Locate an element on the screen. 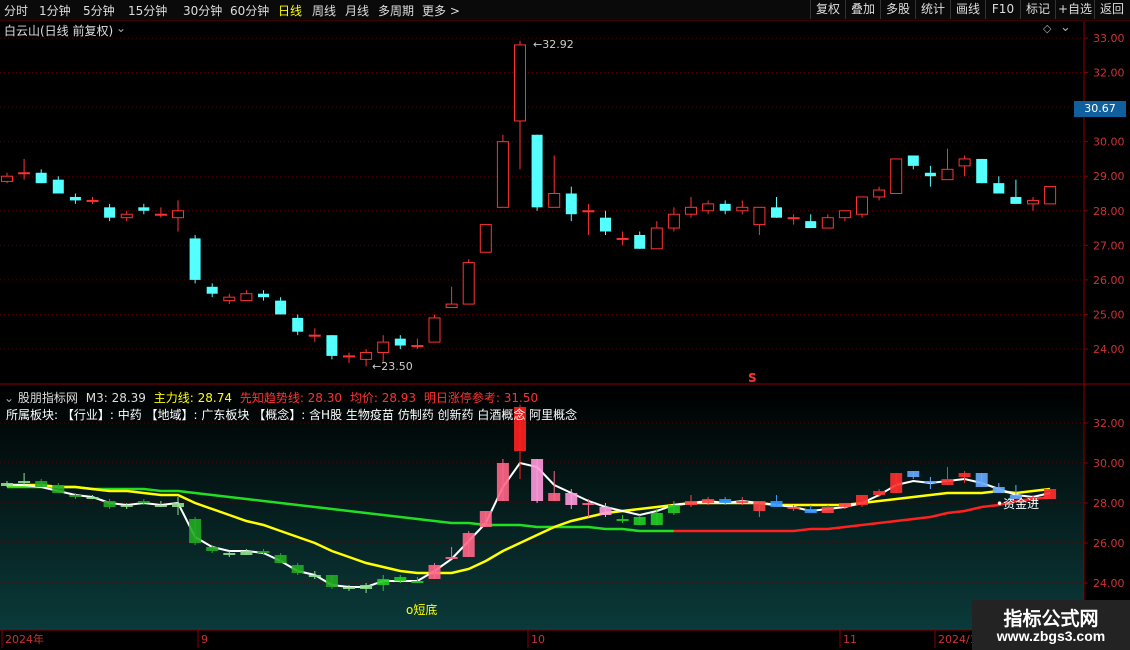 This screenshot has width=1130, height=650. main-y-tick-label: 29.00 is located at coordinates (1109, 176).